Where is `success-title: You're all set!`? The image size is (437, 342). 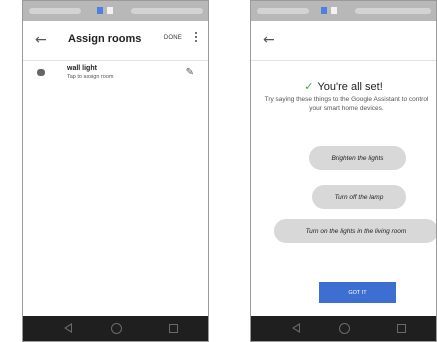
success-title: You're all set! is located at coordinates (350, 87).